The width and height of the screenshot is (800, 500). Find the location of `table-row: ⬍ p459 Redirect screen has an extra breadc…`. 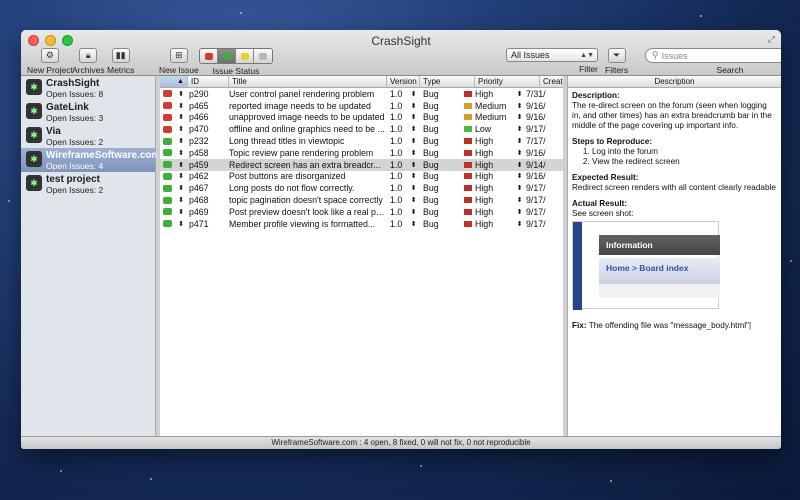

table-row: ⬍ p459 Redirect screen has an extra breadc… is located at coordinates (361, 164).